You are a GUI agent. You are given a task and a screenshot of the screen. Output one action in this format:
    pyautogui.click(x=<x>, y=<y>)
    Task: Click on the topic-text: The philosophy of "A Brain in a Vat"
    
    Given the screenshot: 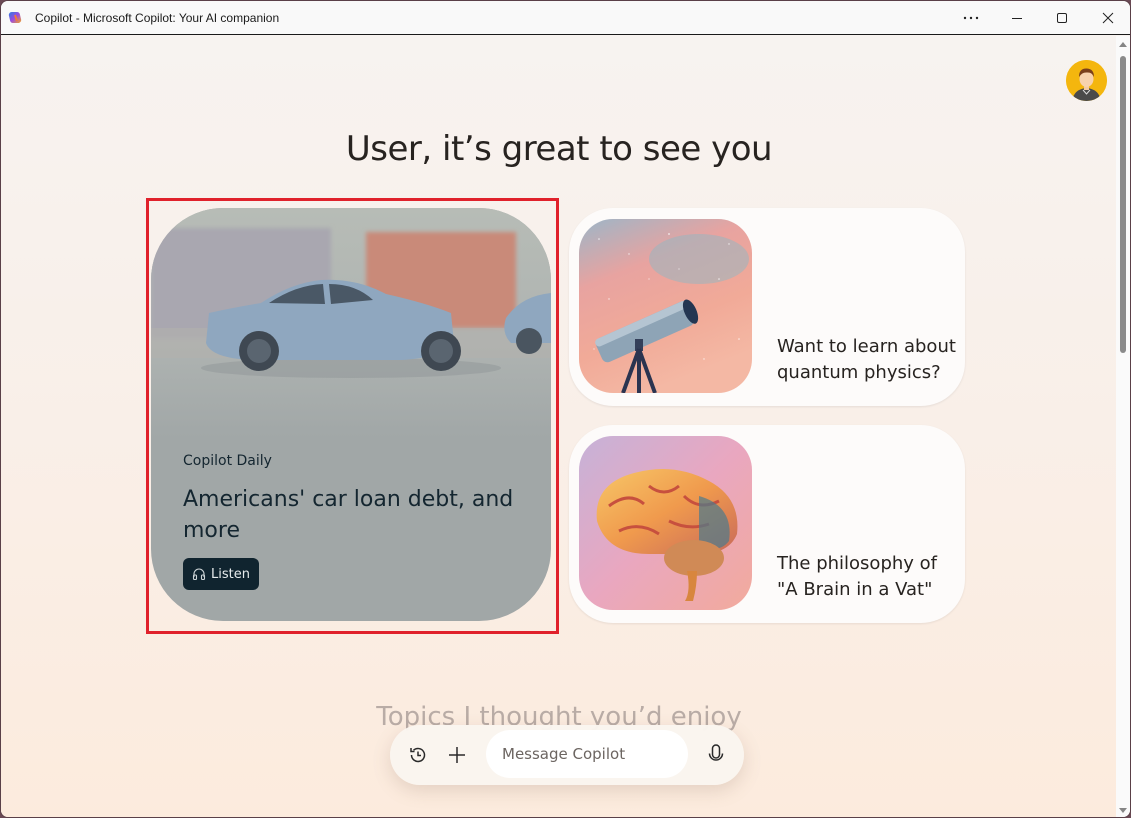 What is the action you would take?
    pyautogui.click(x=857, y=576)
    